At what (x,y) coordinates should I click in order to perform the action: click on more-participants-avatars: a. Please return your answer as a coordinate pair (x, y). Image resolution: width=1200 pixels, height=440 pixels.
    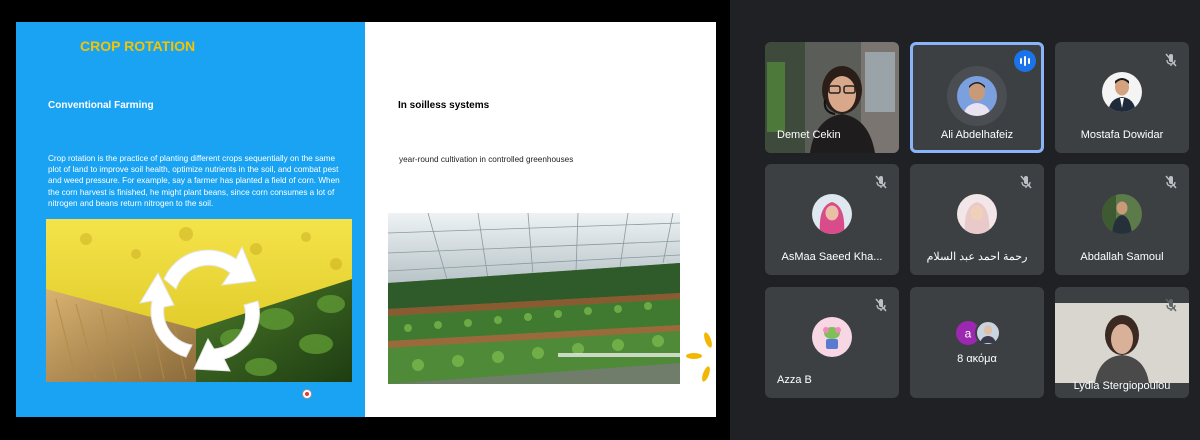
    Looking at the image, I should click on (978, 333).